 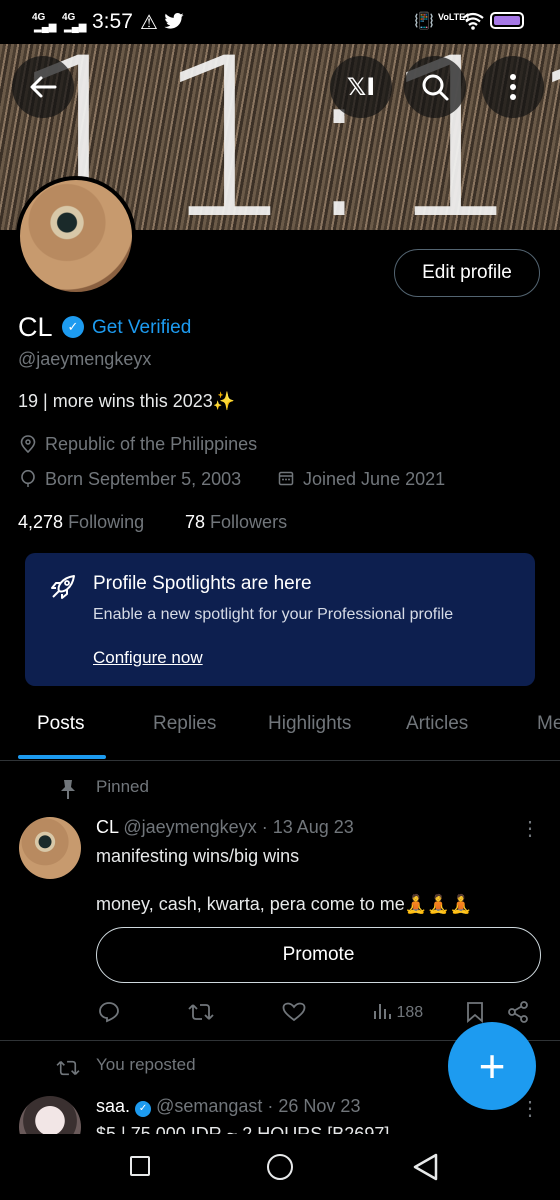 I want to click on compose-post-button: +, so click(x=492, y=1066).